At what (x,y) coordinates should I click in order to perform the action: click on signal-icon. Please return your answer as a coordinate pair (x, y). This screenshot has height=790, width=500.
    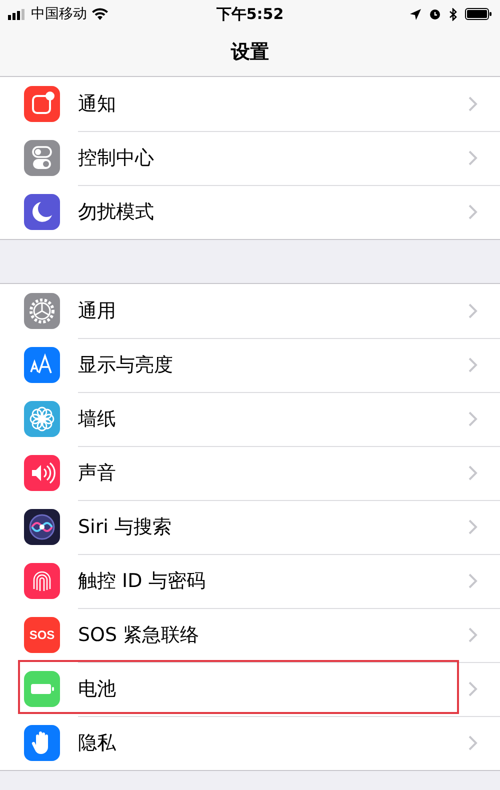
    Looking at the image, I should click on (17, 14).